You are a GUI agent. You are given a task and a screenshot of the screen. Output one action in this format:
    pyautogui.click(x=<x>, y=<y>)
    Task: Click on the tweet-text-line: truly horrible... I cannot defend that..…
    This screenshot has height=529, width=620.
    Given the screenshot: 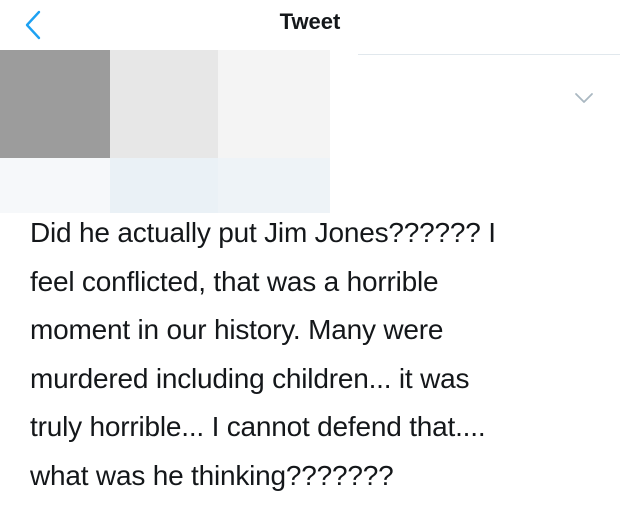 What is the action you would take?
    pyautogui.click(x=258, y=426)
    